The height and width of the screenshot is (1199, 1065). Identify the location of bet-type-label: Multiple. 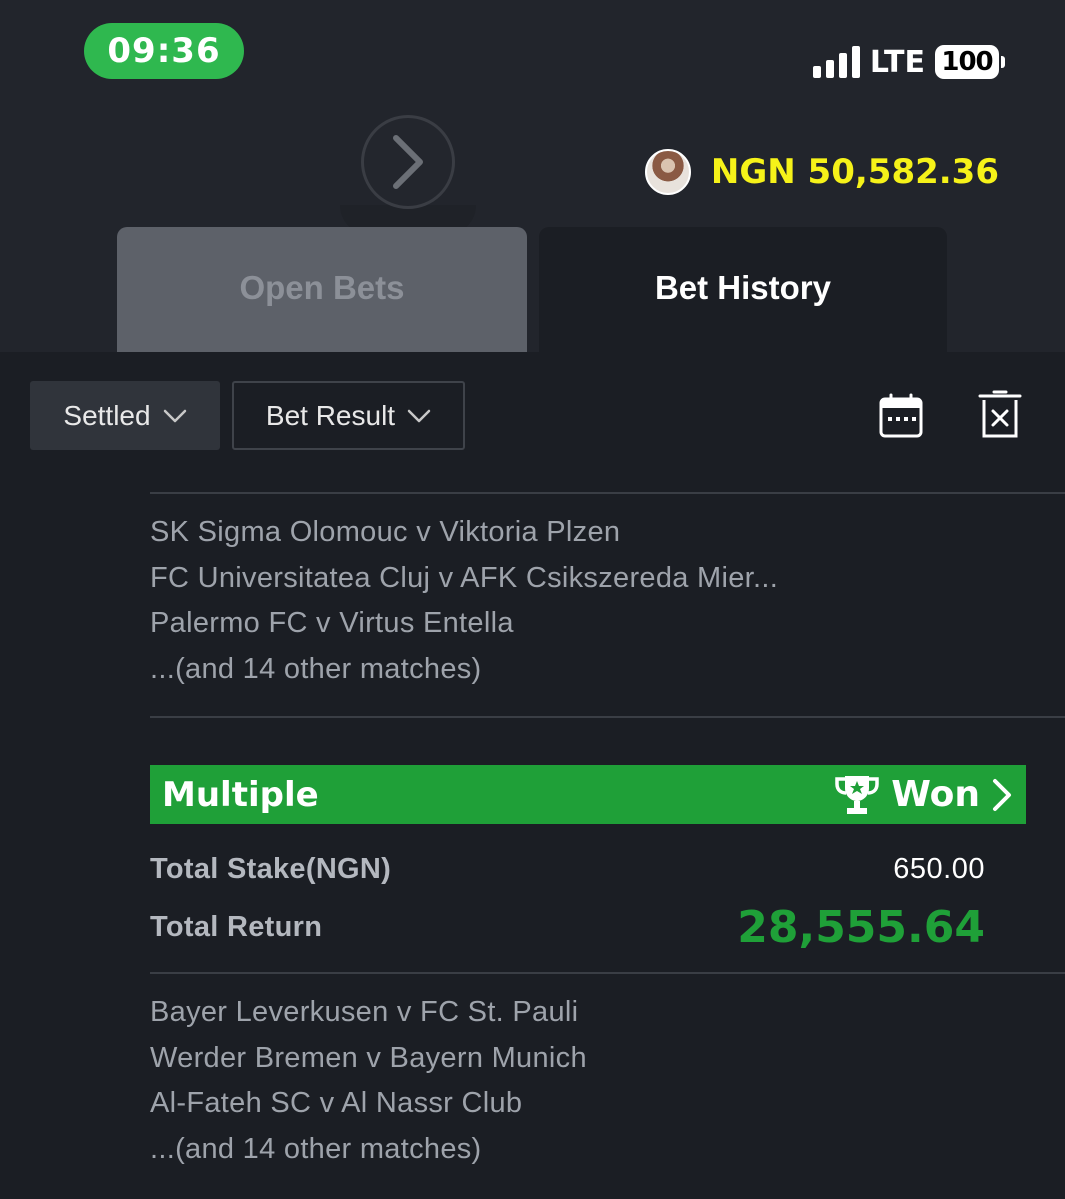
(240, 794).